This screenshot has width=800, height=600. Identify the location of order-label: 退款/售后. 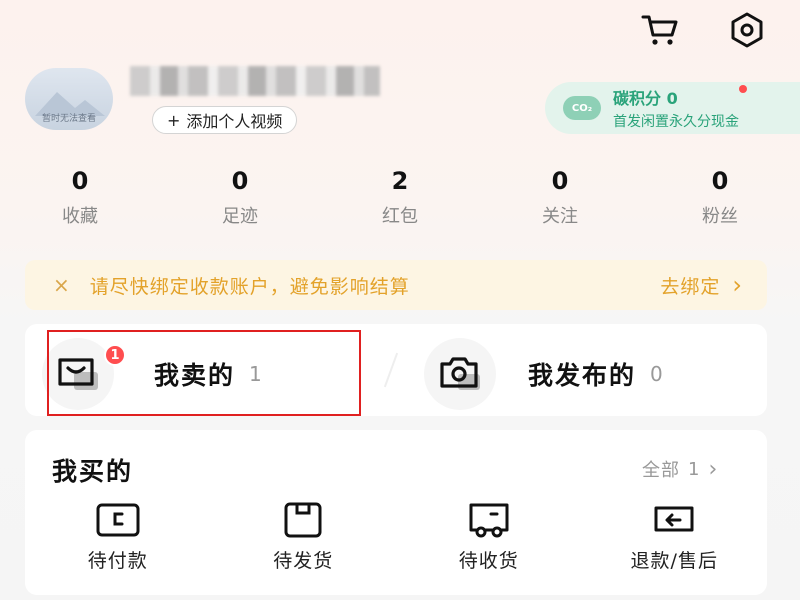
(674, 561).